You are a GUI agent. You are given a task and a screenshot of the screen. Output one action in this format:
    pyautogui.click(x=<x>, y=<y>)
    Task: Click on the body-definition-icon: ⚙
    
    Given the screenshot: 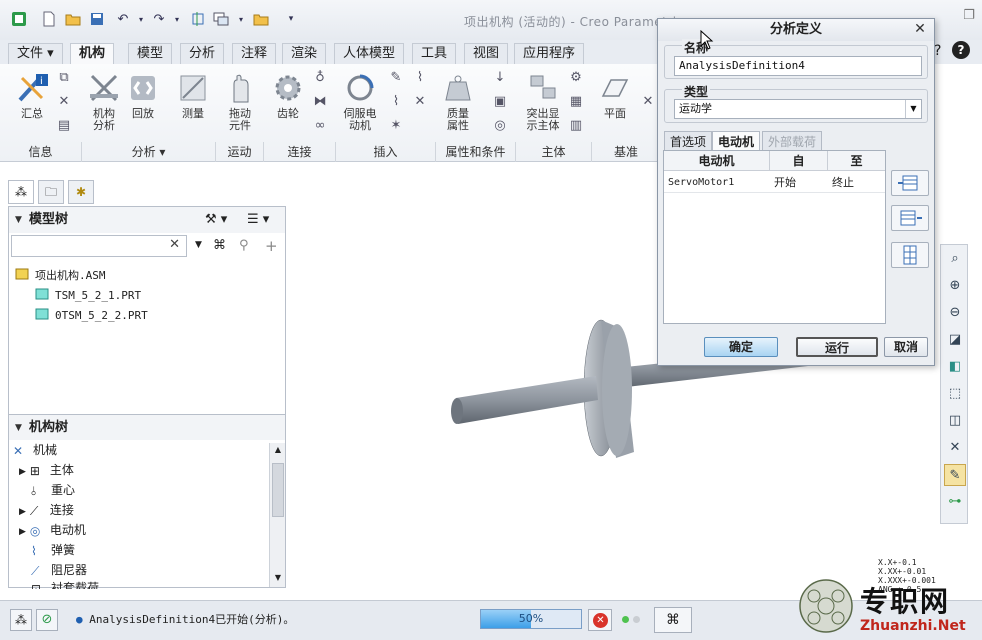 What is the action you would take?
    pyautogui.click(x=576, y=78)
    